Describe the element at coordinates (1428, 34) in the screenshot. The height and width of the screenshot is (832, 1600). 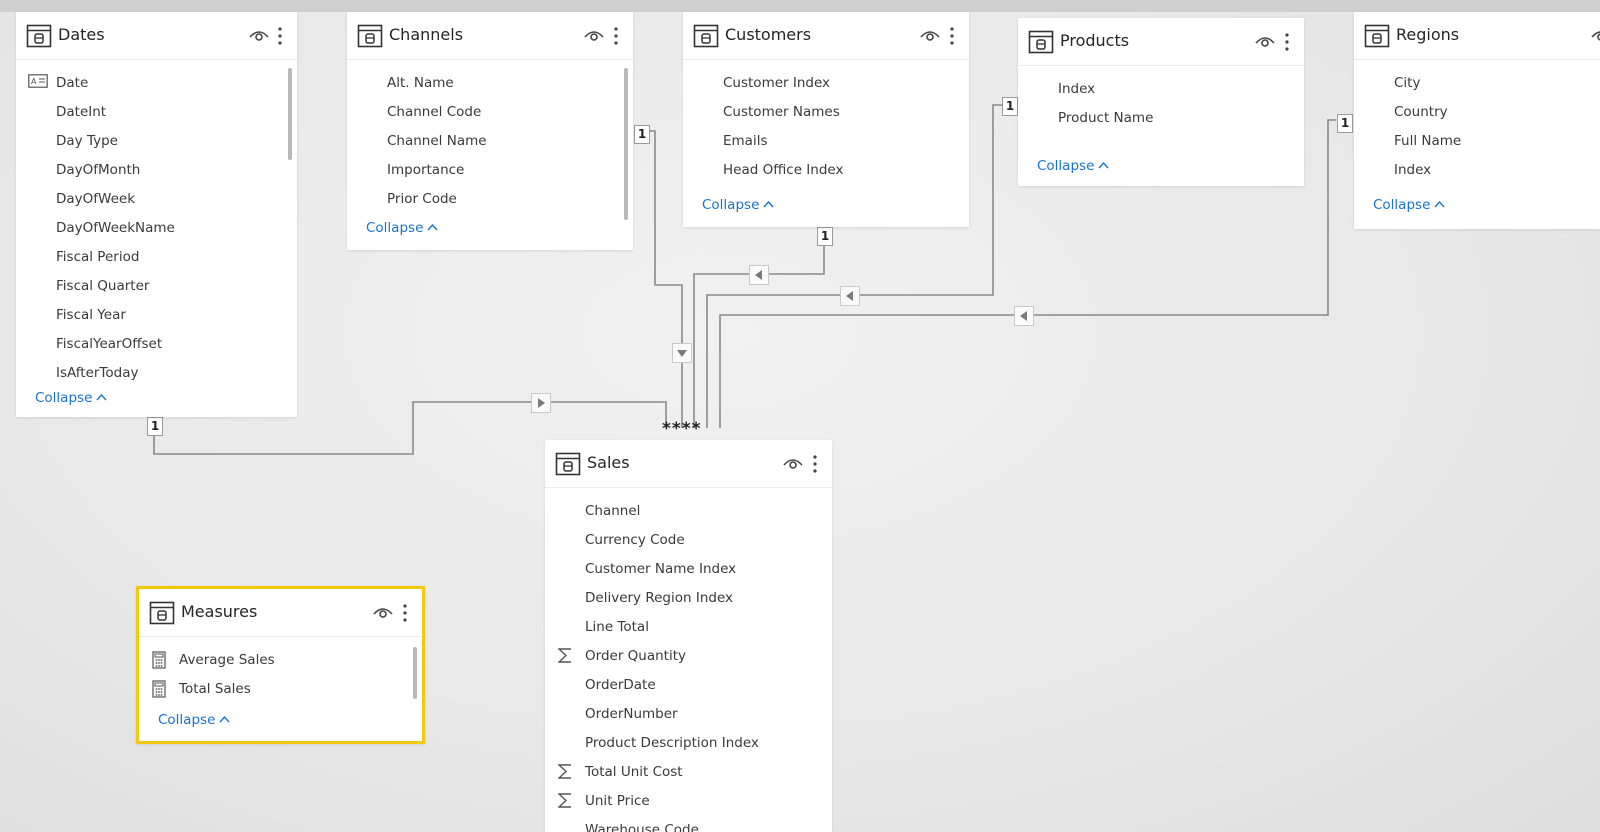
I see `table-title: Regions` at that location.